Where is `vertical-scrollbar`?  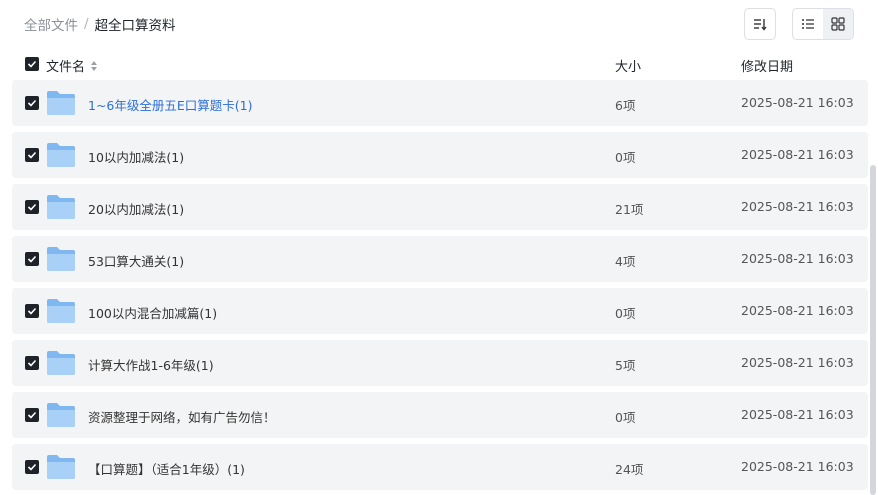 vertical-scrollbar is located at coordinates (873, 330).